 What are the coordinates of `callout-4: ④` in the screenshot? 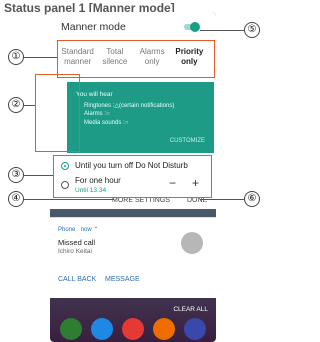 It's located at (16, 199).